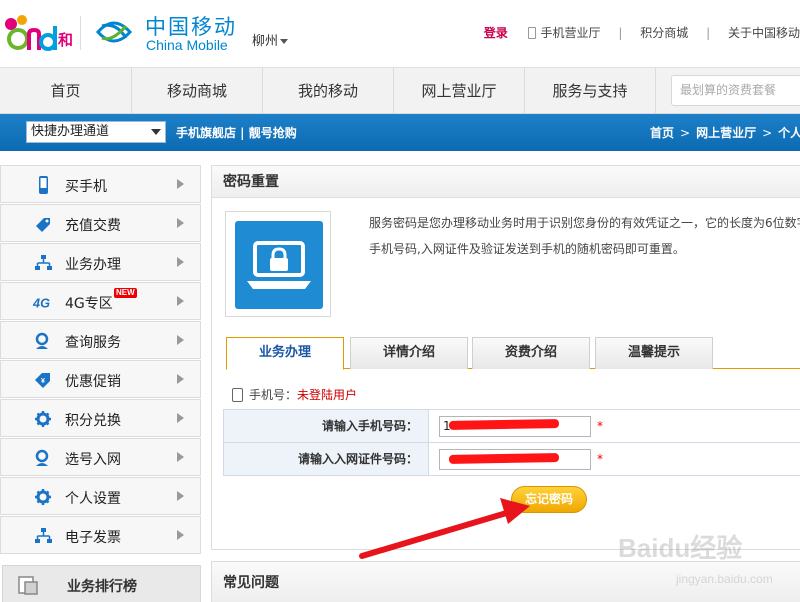  Describe the element at coordinates (600, 459) in the screenshot. I see `required-mark: *` at that location.